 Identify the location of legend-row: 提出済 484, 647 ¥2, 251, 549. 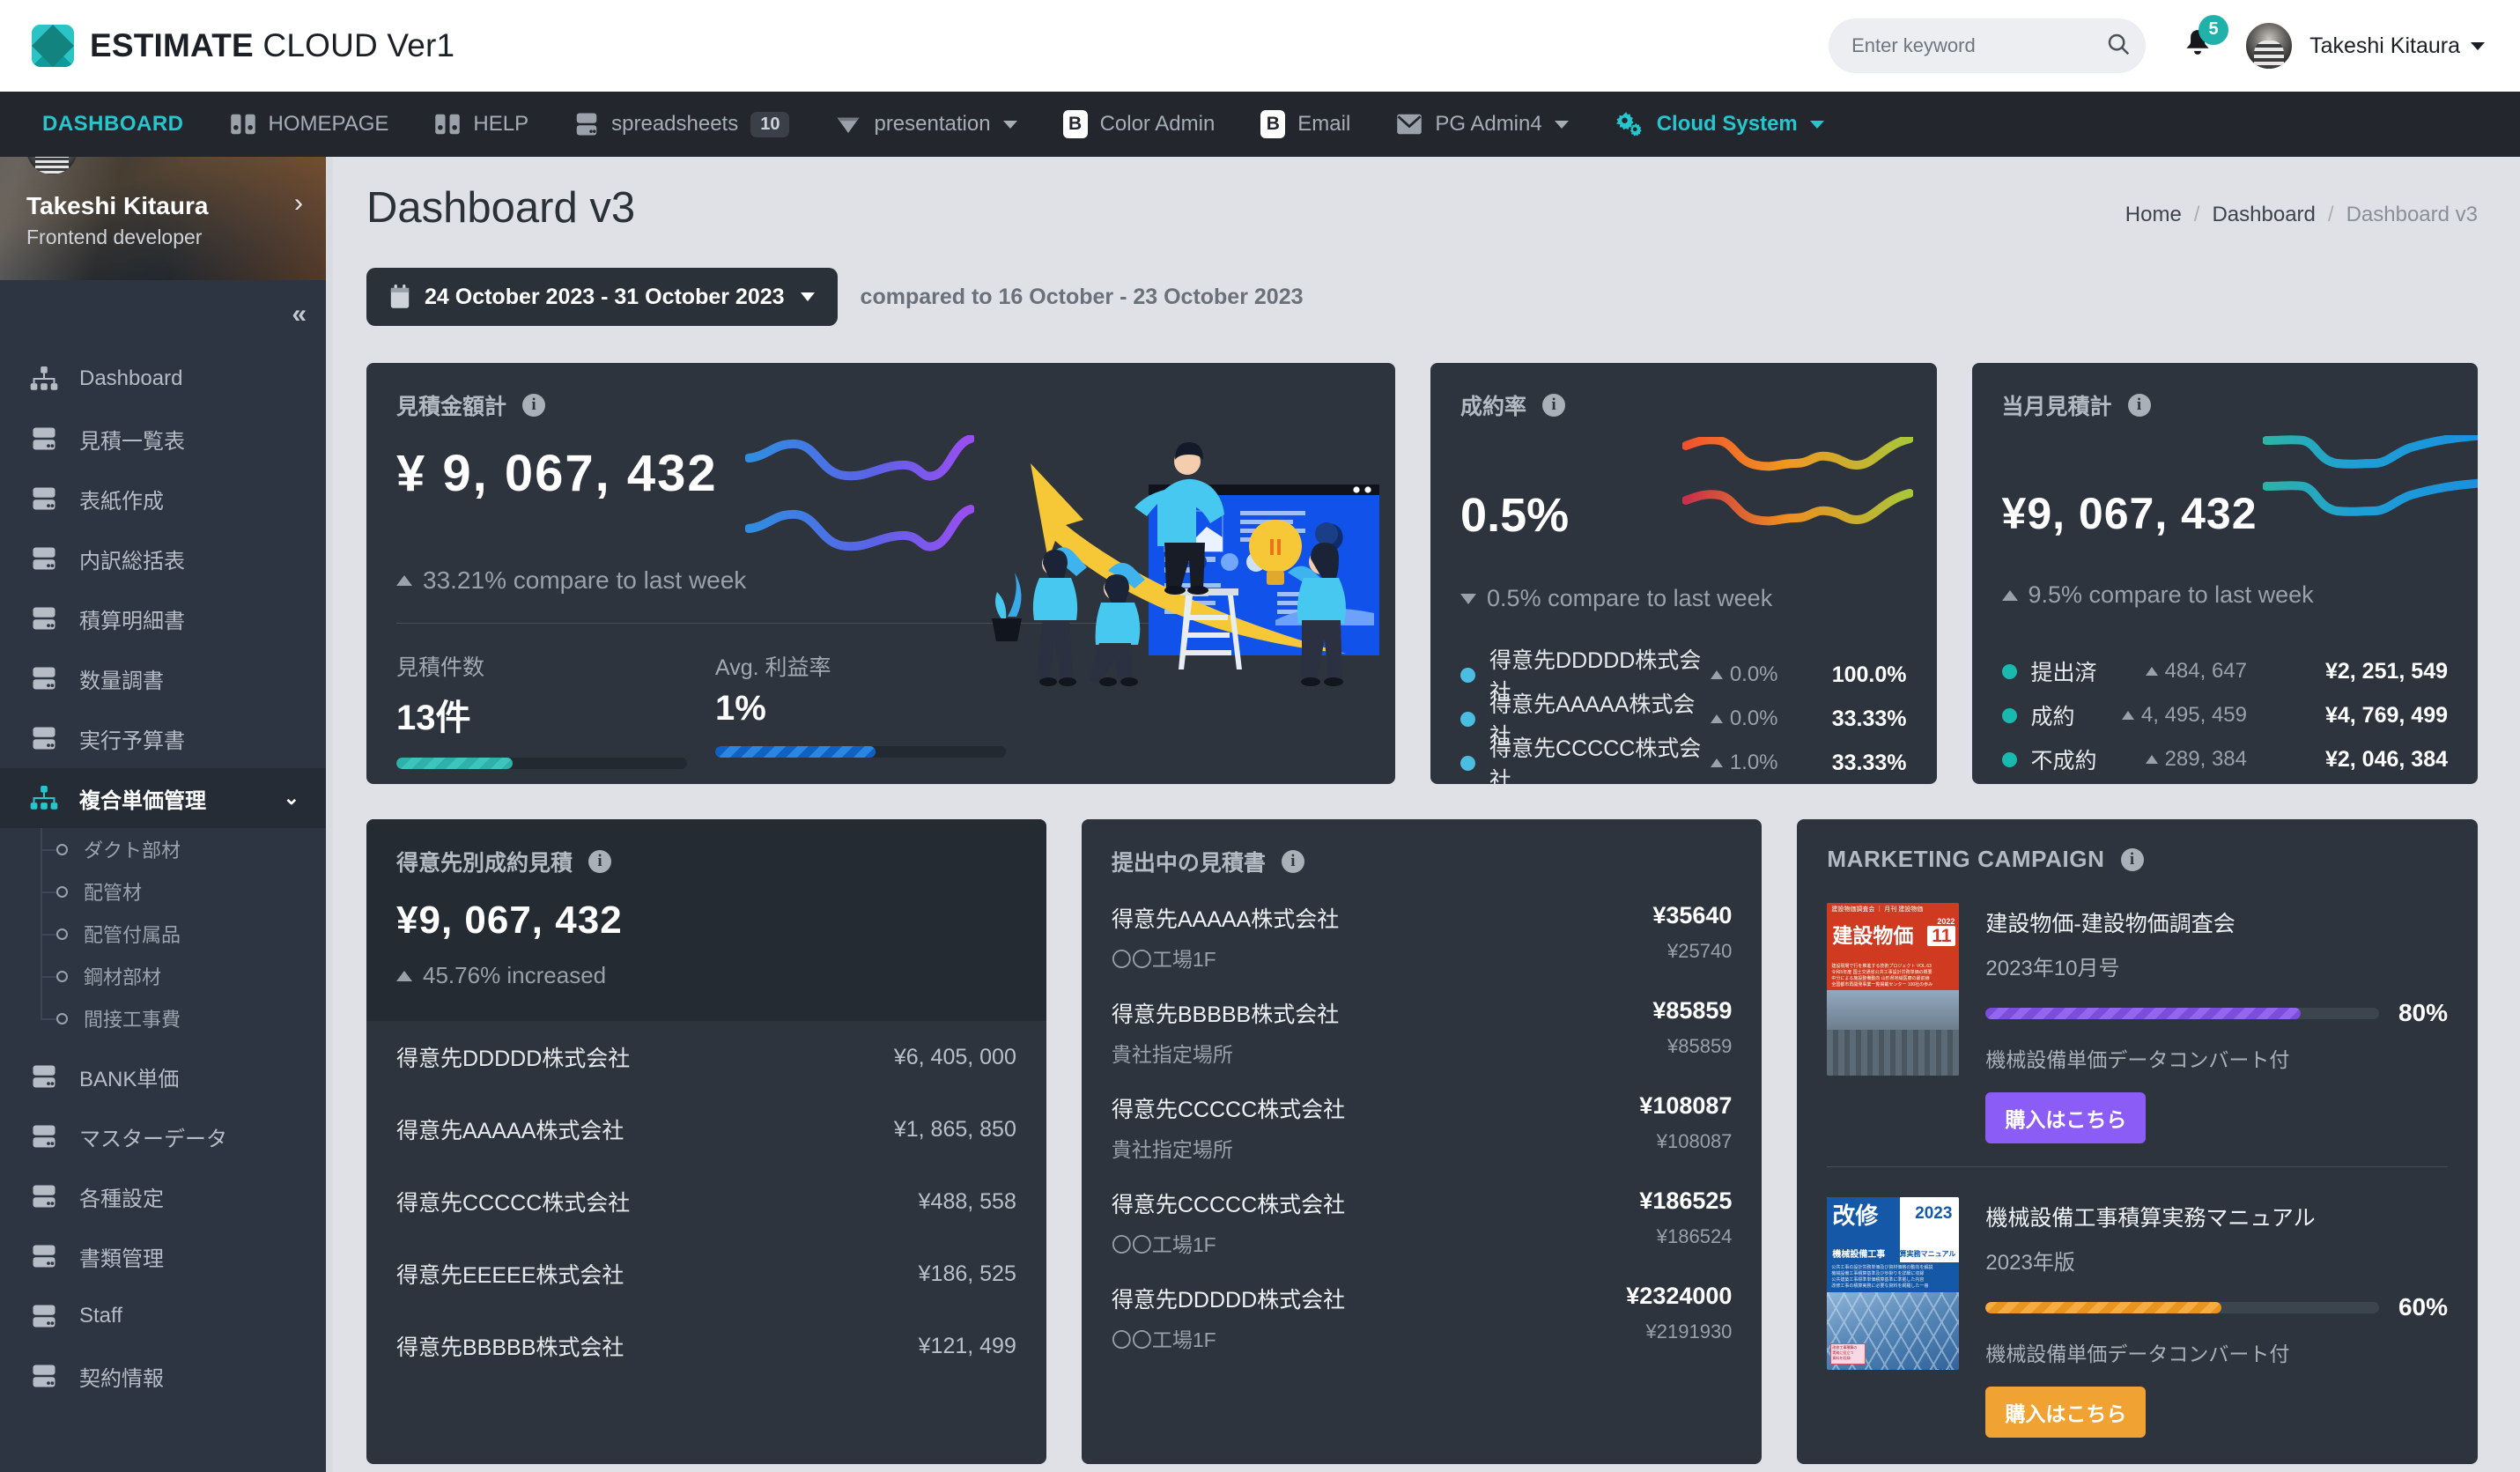
(2224, 671).